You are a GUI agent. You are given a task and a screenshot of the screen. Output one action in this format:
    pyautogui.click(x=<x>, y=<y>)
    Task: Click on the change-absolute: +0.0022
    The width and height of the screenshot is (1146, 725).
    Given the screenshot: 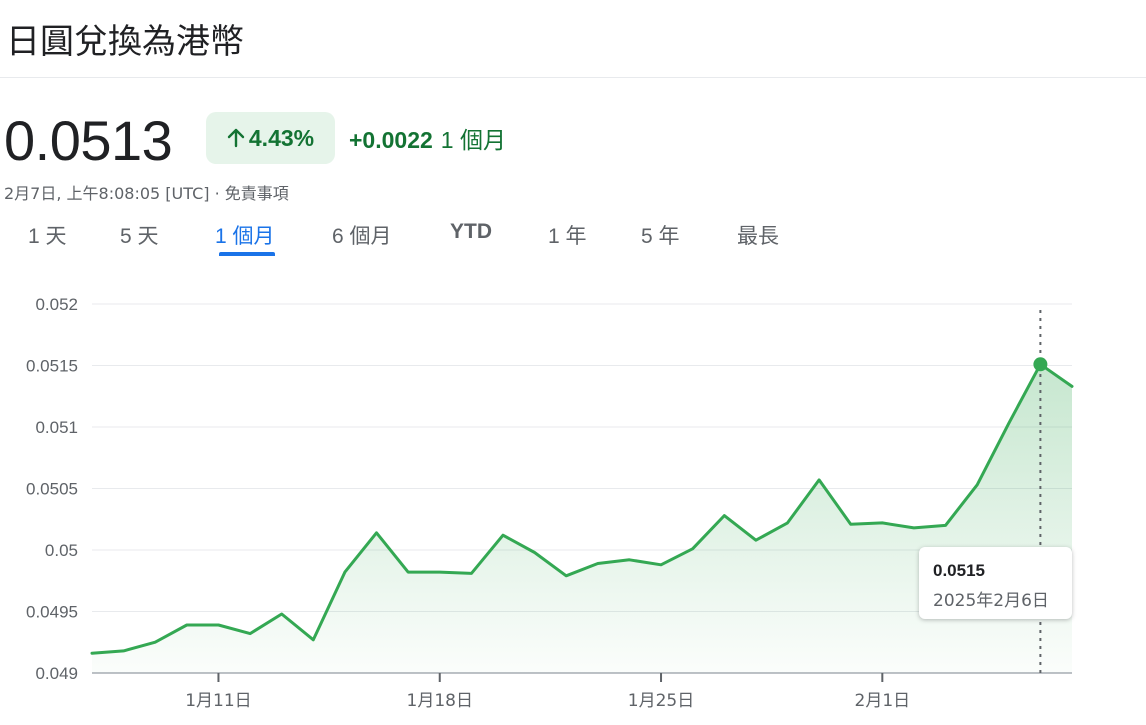 What is the action you would take?
    pyautogui.click(x=391, y=140)
    